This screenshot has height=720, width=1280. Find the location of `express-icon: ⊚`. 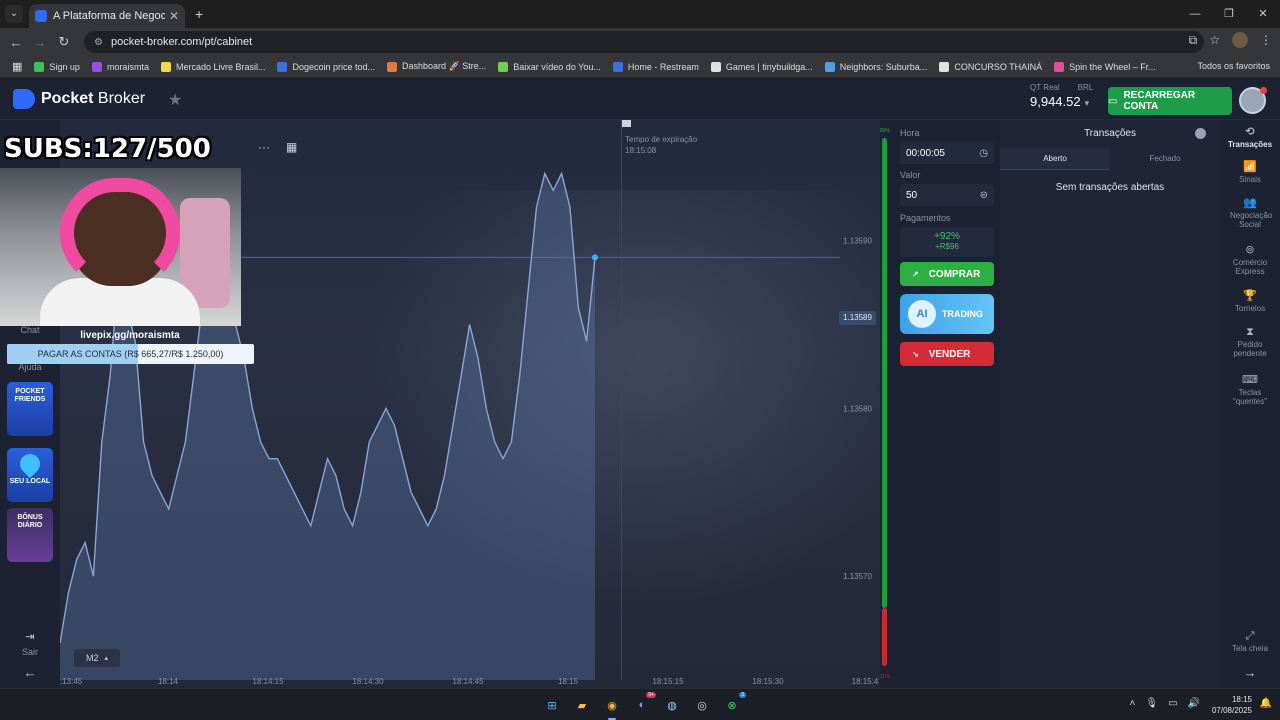

express-icon: ⊚ is located at coordinates (1250, 250).